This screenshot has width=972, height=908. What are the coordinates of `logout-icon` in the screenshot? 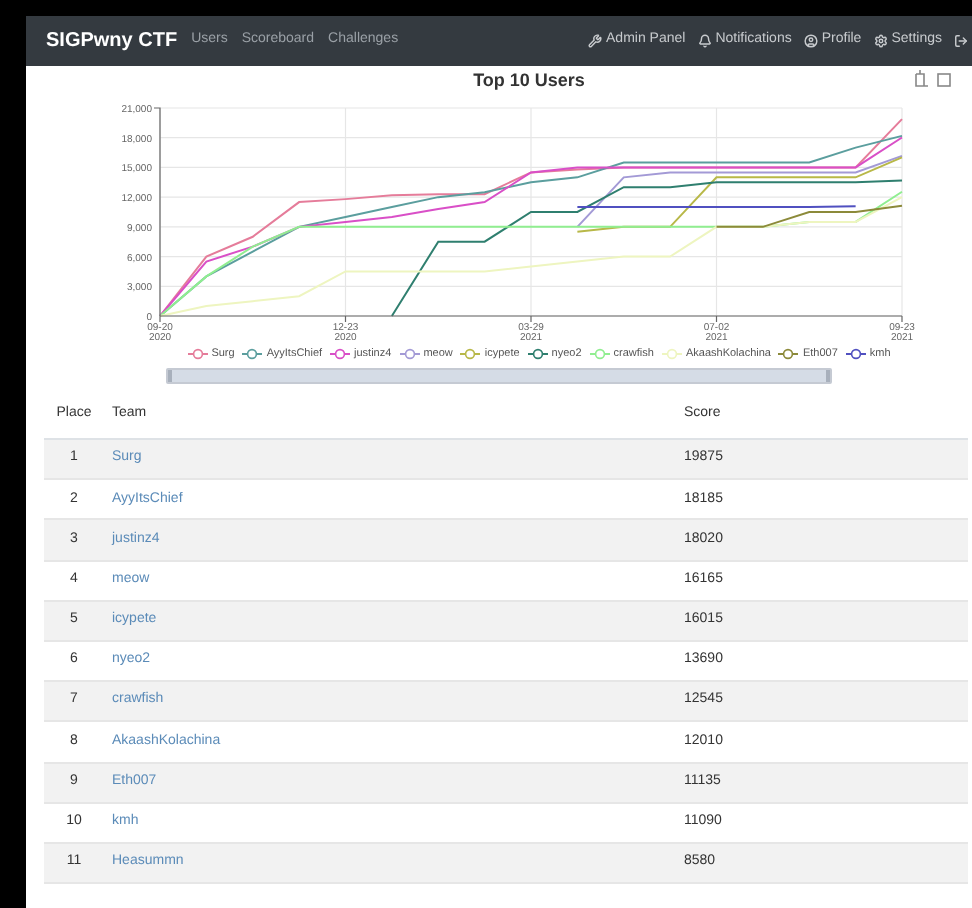 It's located at (961, 41).